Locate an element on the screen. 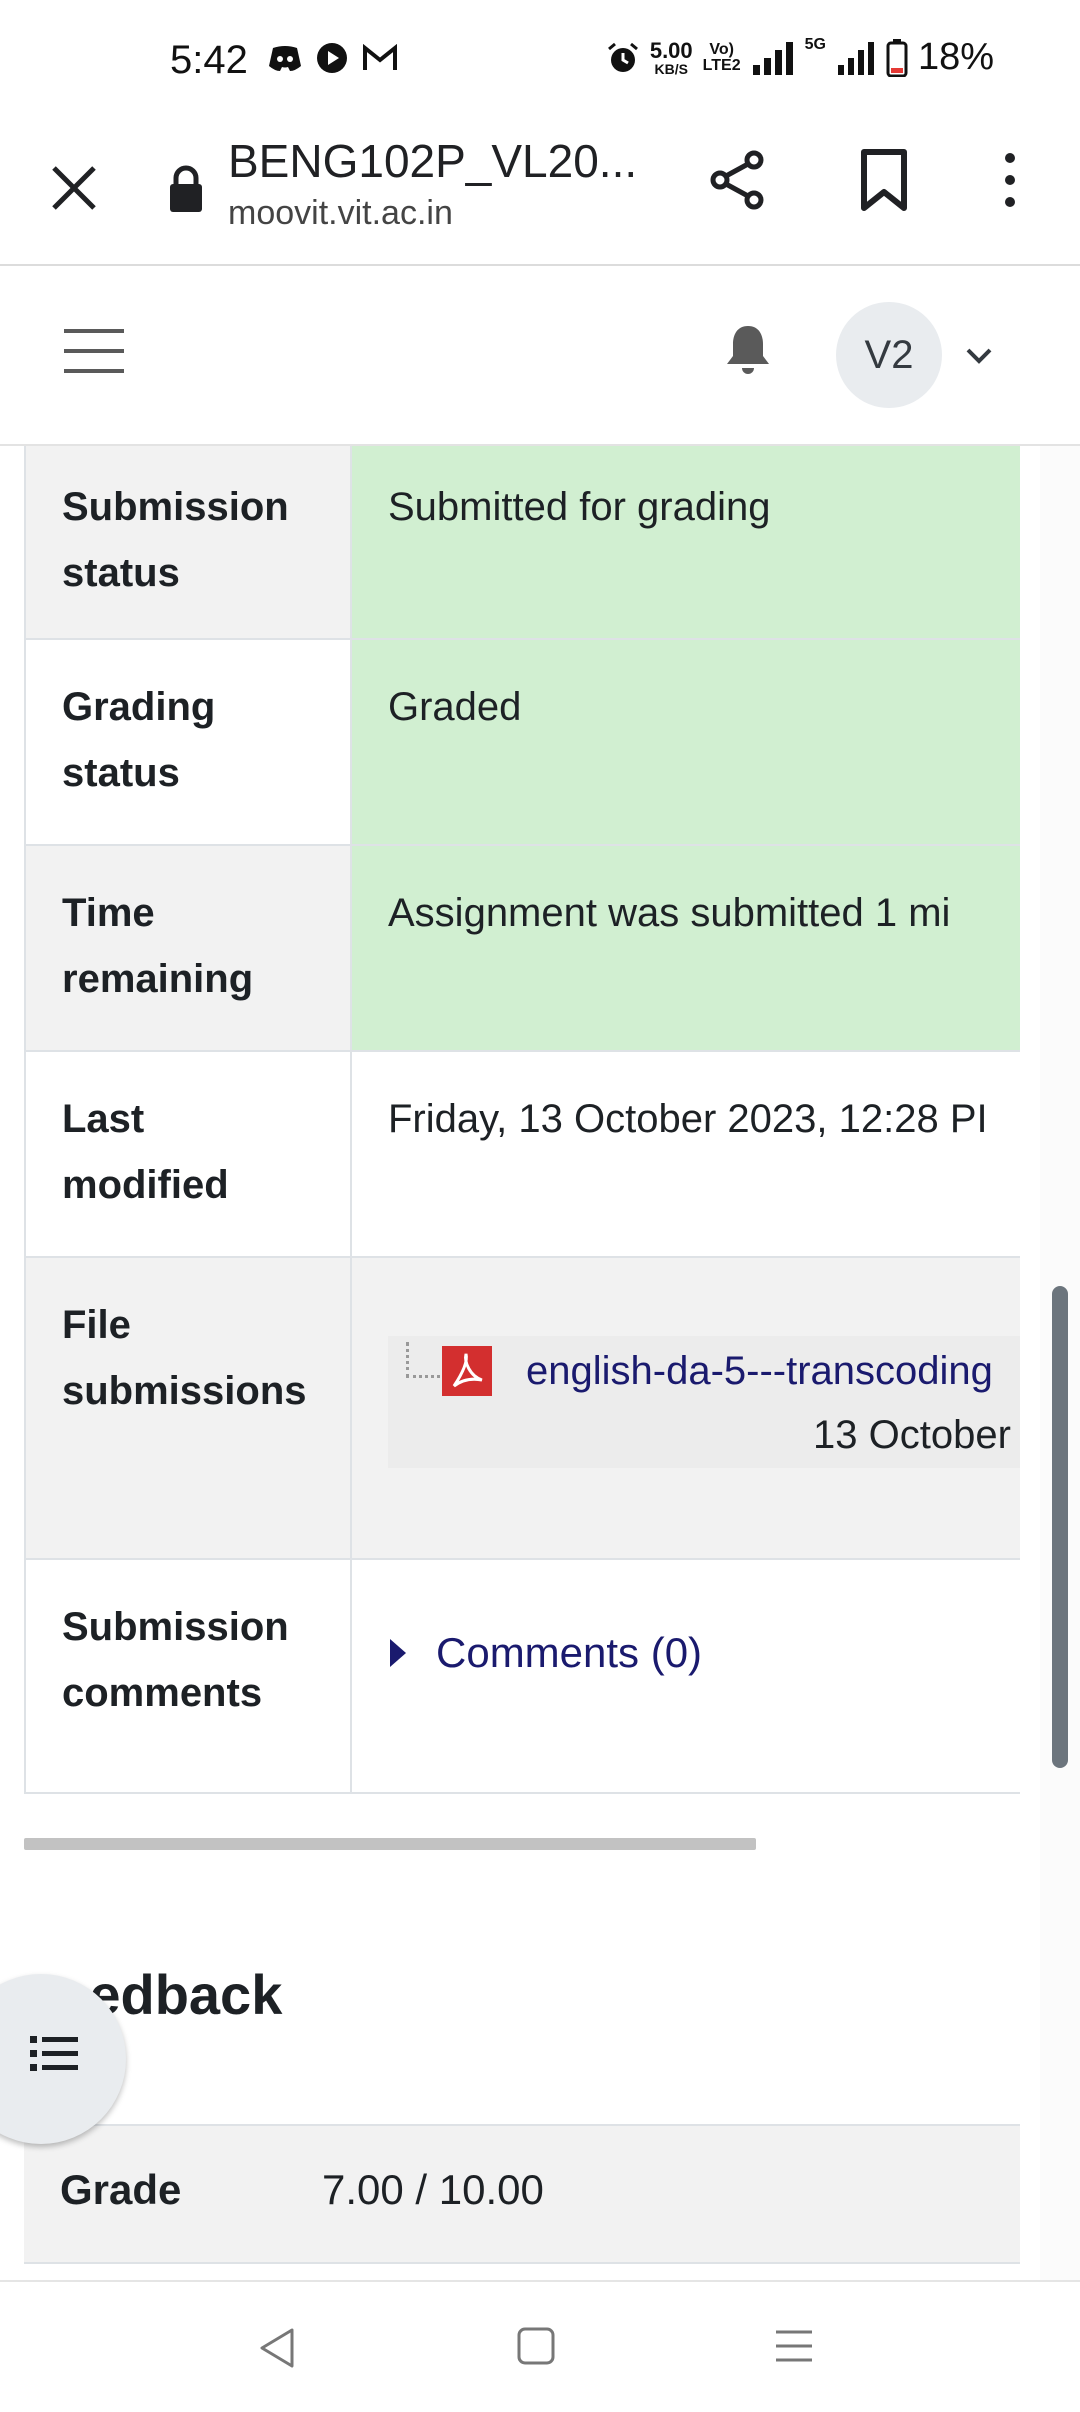 This screenshot has height=2412, width=1080. notification-bell-icon is located at coordinates (748, 350).